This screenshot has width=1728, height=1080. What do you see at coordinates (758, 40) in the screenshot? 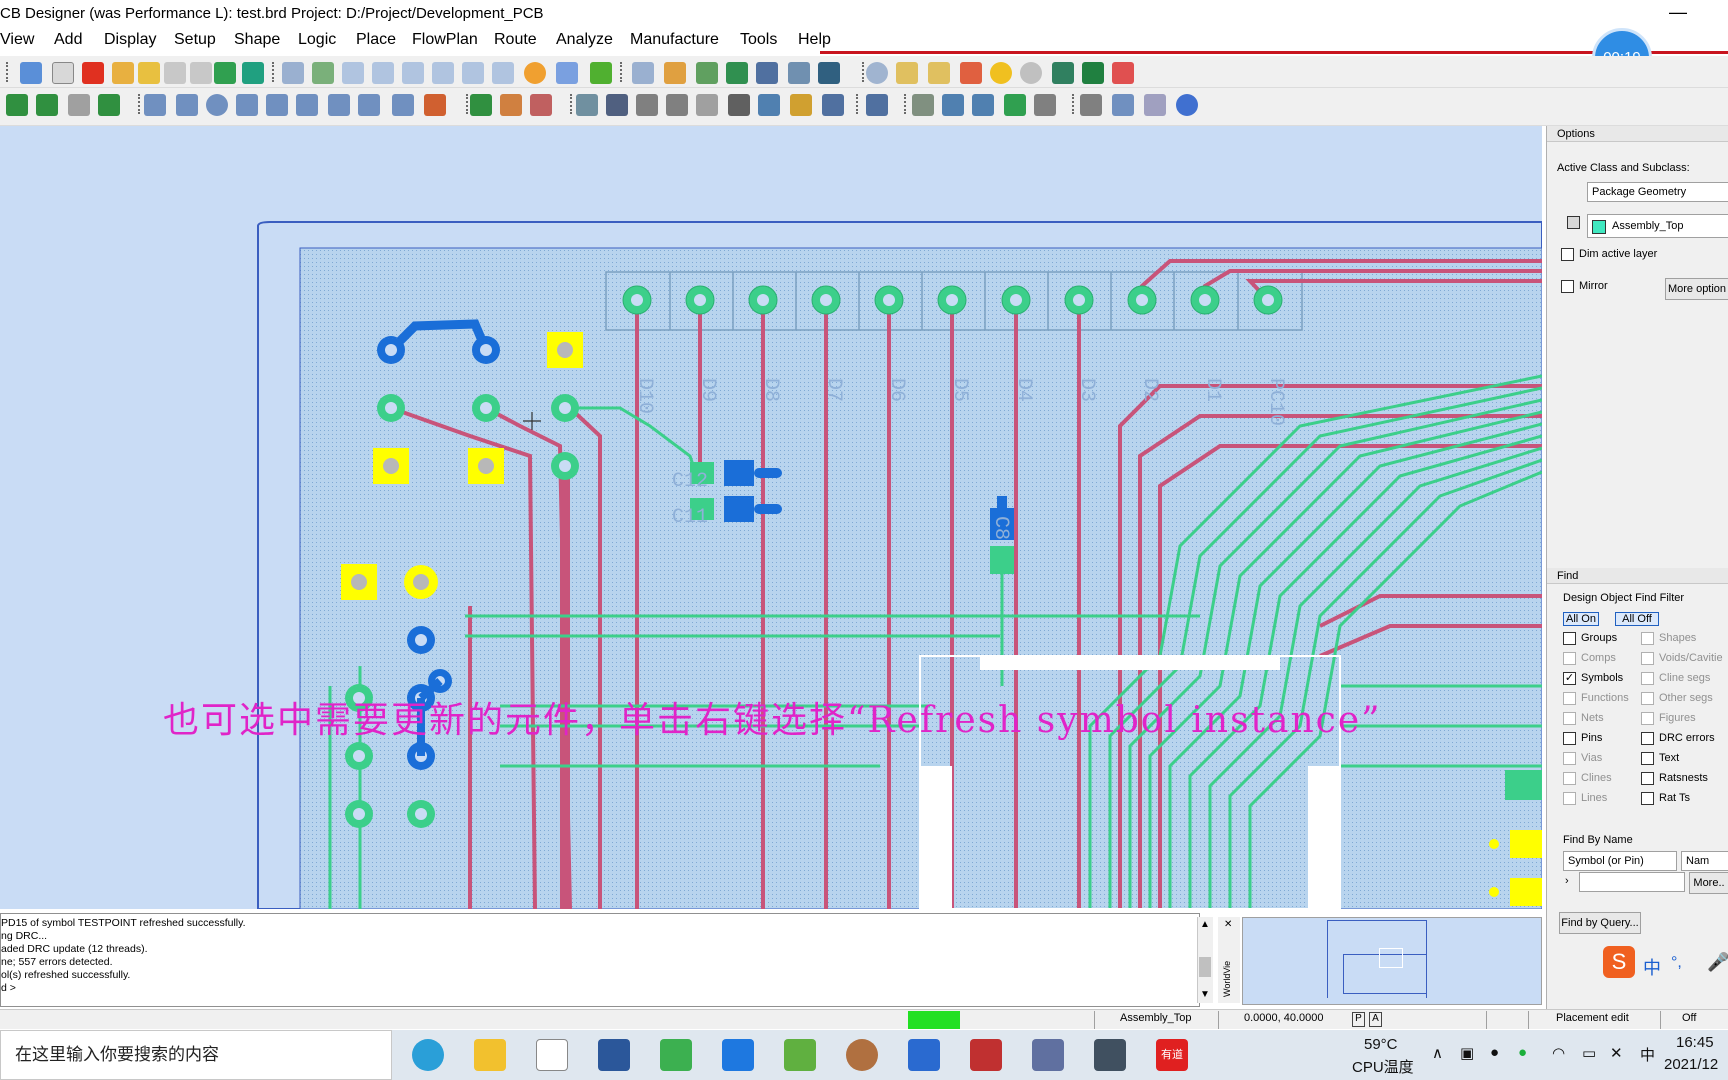
I see `menu-tools: Tools` at bounding box center [758, 40].